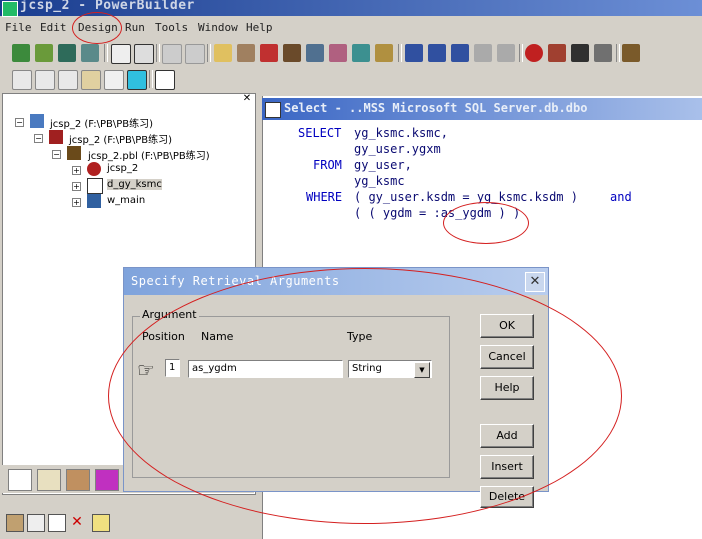  Describe the element at coordinates (121, 54) in the screenshot. I see `window-icon` at that location.